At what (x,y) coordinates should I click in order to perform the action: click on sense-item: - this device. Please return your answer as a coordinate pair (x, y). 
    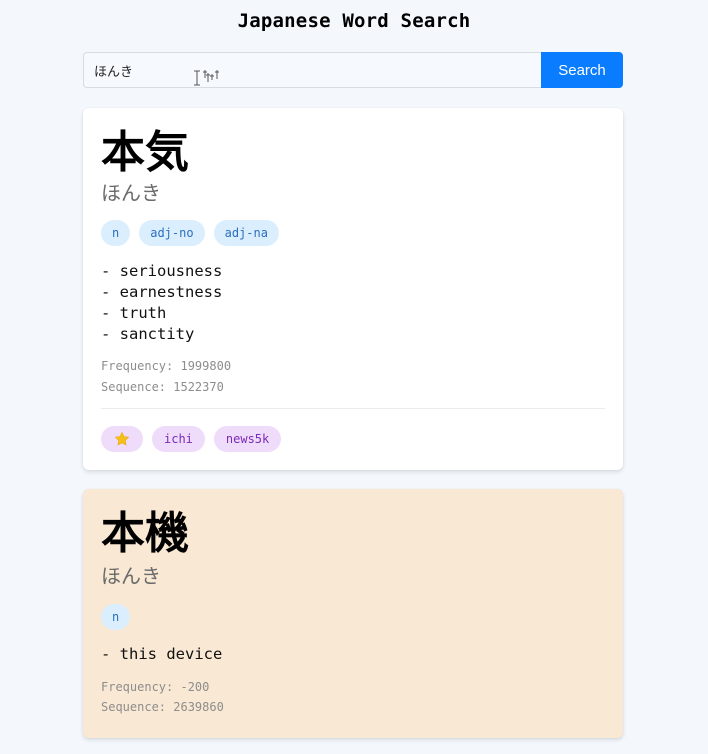
    Looking at the image, I should click on (162, 654).